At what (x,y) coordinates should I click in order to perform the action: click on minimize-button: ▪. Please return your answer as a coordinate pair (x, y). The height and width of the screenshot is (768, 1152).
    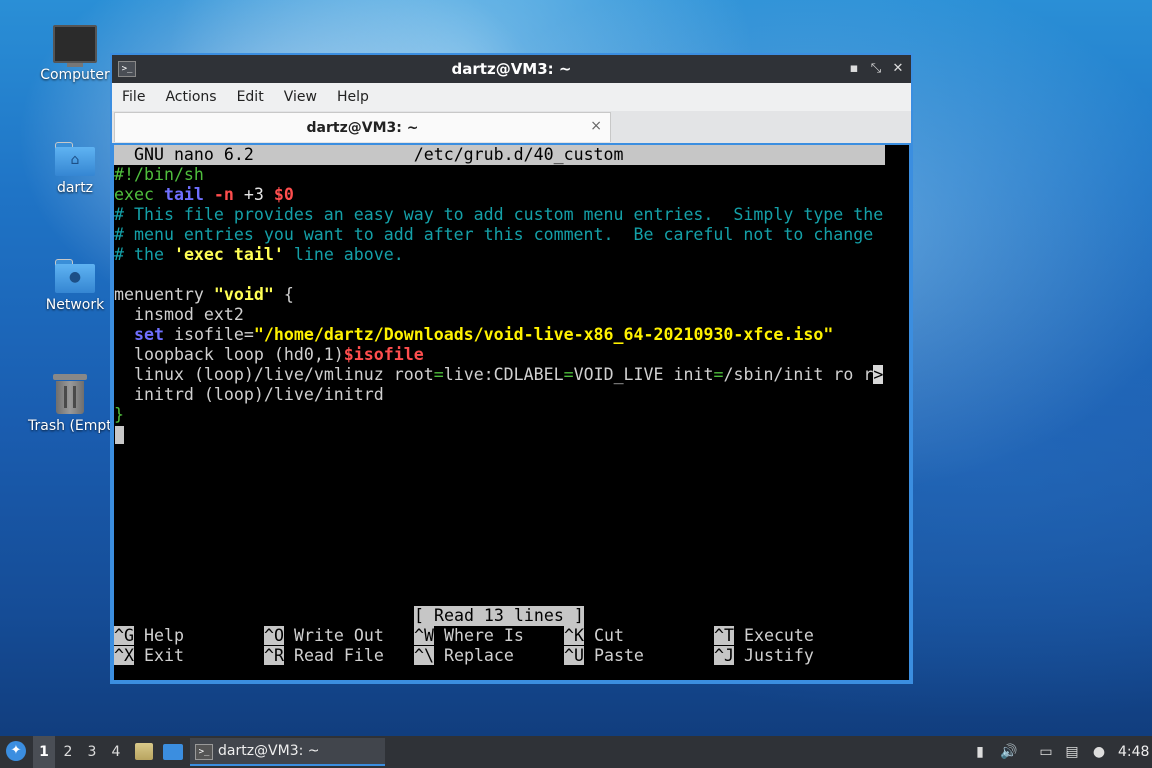
    Looking at the image, I should click on (854, 69).